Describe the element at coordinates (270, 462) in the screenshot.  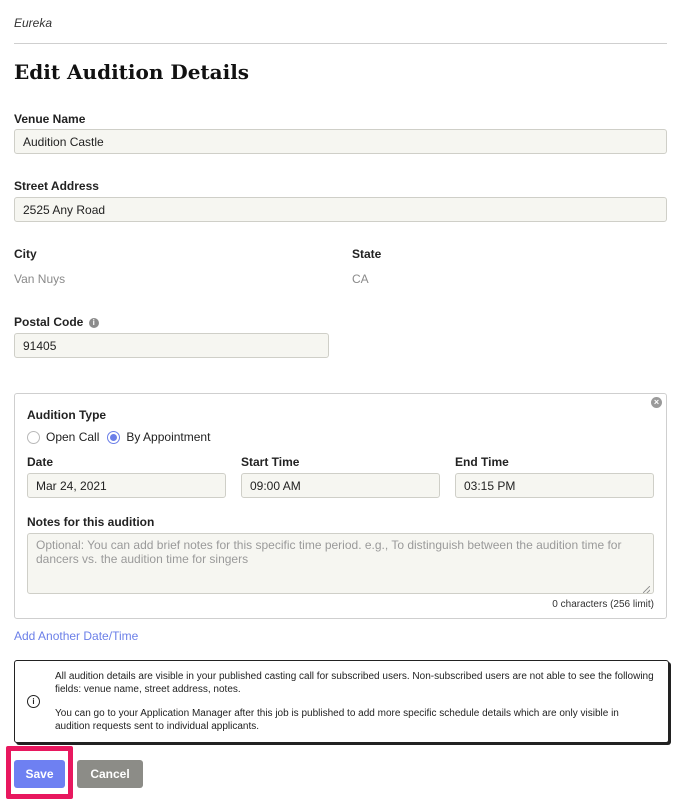
I see `start-time-label: Start Time` at that location.